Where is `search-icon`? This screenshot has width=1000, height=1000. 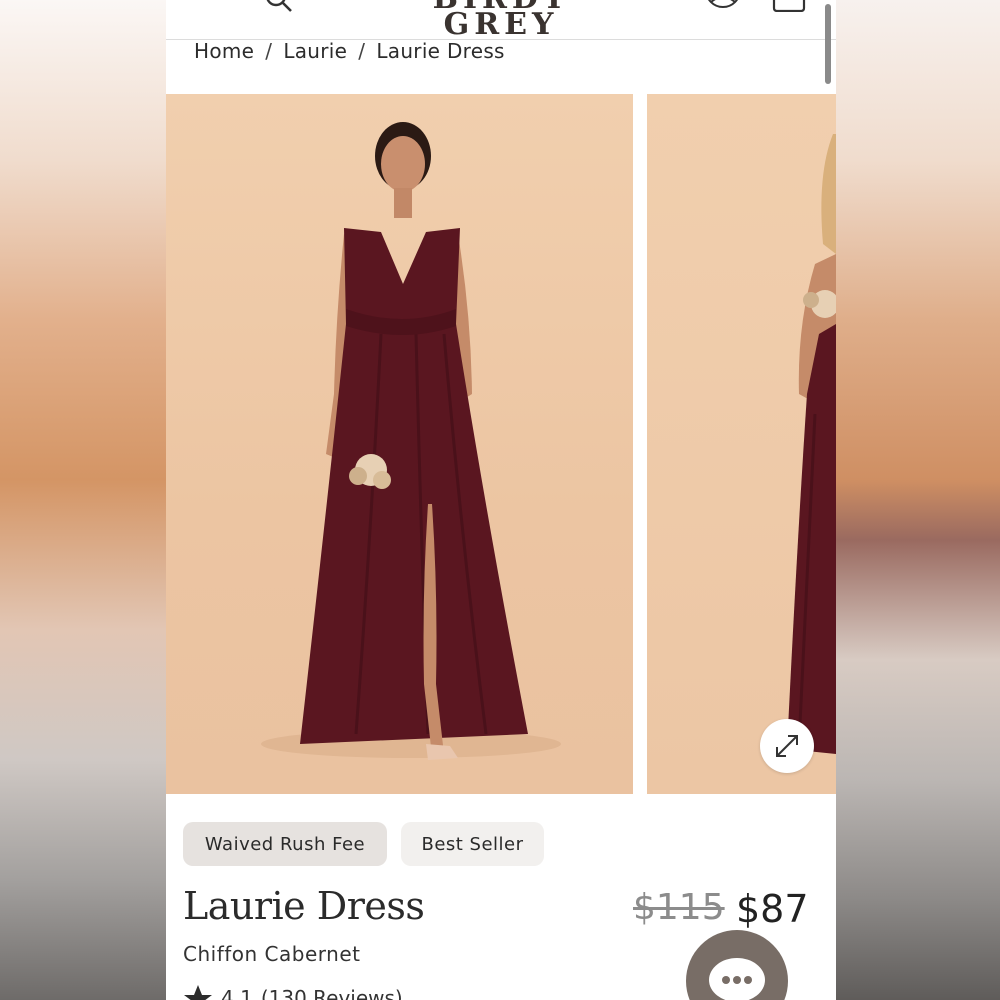
search-icon is located at coordinates (278, 7).